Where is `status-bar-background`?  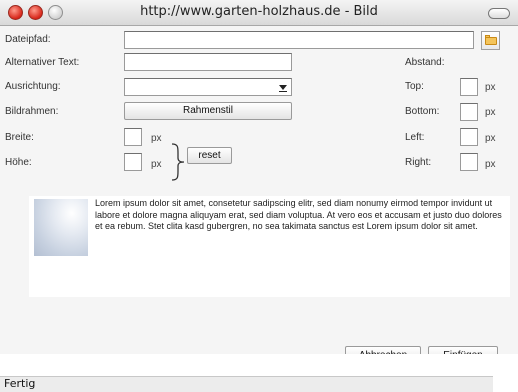
status-bar-background is located at coordinates (246, 384).